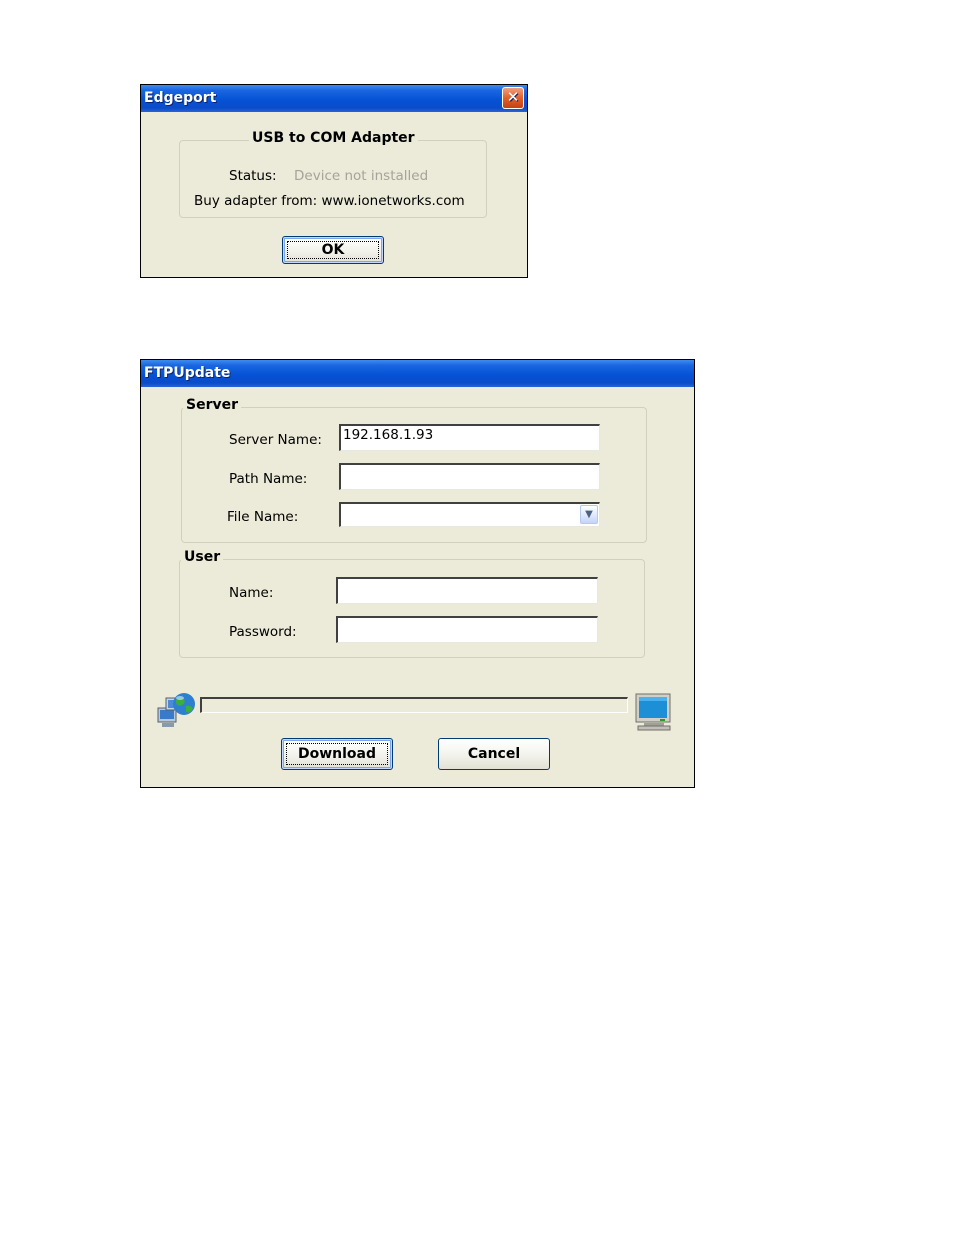 This screenshot has height=1235, width=954. I want to click on user-groupbox, so click(412, 608).